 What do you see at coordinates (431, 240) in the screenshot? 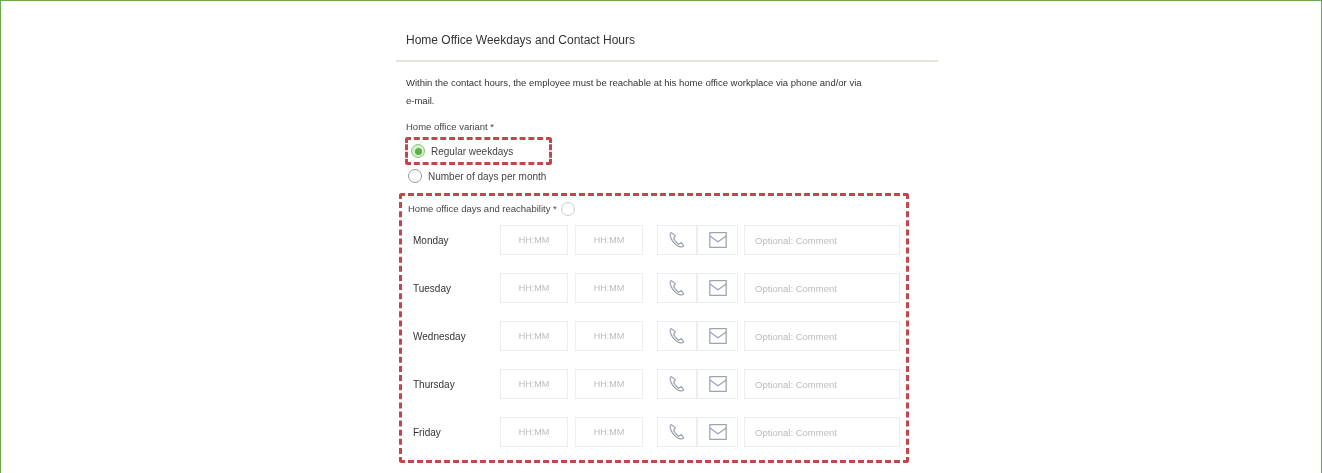
I see `day-label: Monday` at bounding box center [431, 240].